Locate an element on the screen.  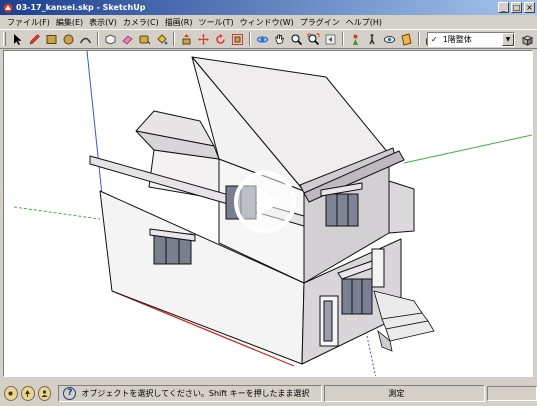
menu-plugins: プラグイン is located at coordinates (320, 22).